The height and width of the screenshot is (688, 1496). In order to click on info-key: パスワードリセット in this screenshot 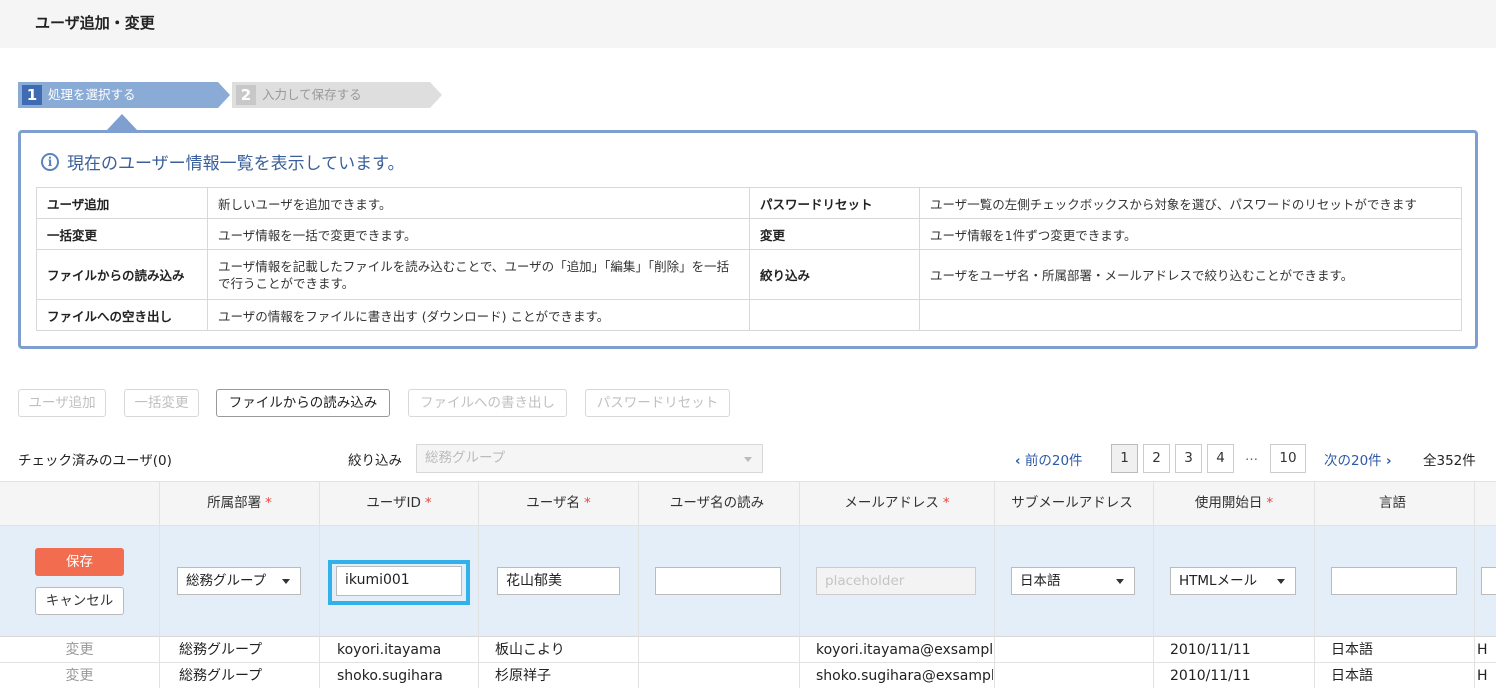, I will do `click(834, 203)`.